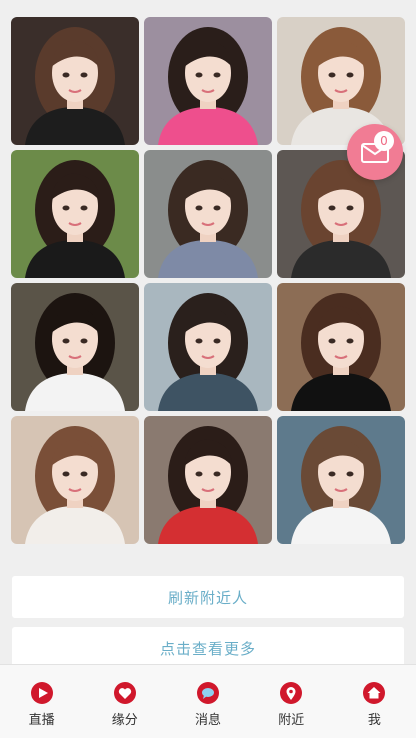  I want to click on message-icon, so click(208, 693).